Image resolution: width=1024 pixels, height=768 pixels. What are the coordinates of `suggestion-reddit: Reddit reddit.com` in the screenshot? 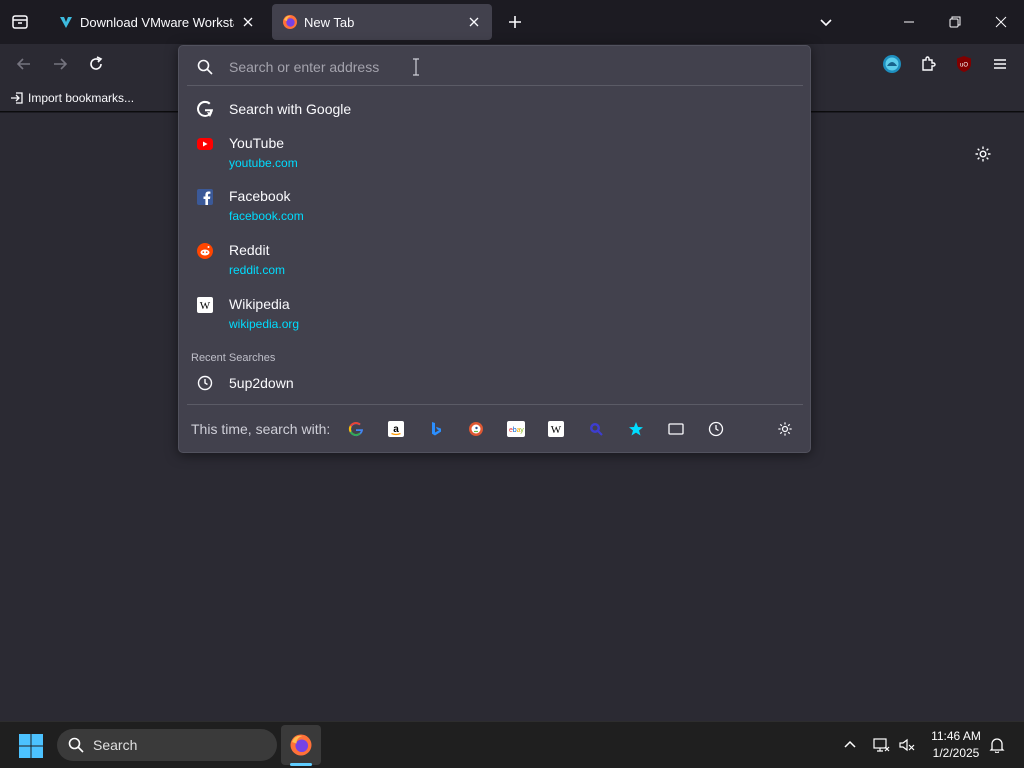 It's located at (495, 262).